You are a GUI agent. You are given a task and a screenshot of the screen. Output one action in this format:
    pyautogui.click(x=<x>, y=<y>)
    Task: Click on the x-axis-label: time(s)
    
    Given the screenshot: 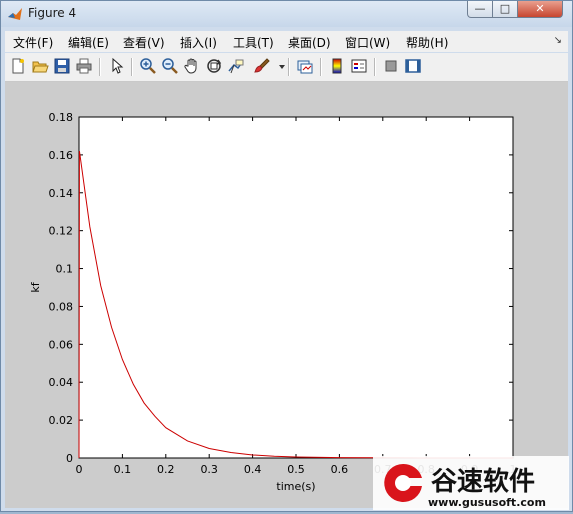 What is the action you would take?
    pyautogui.click(x=295, y=486)
    